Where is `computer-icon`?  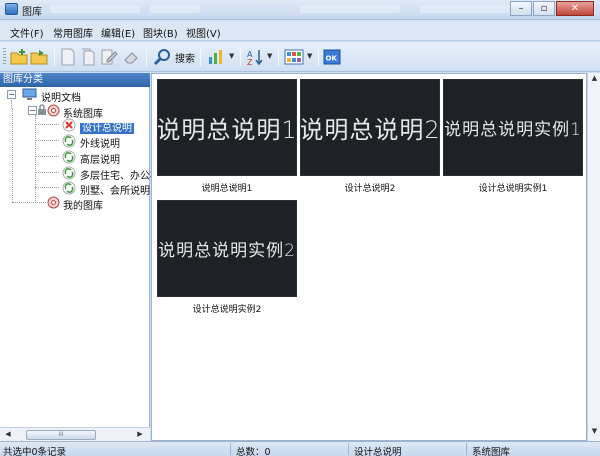 computer-icon is located at coordinates (29, 94).